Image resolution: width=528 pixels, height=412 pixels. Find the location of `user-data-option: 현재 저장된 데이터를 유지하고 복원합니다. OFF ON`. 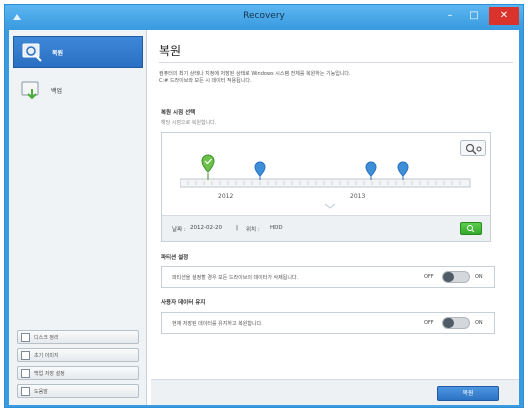

user-data-option: 현재 저장된 데이터를 유지하고 복원합니다. OFF ON is located at coordinates (328, 323).